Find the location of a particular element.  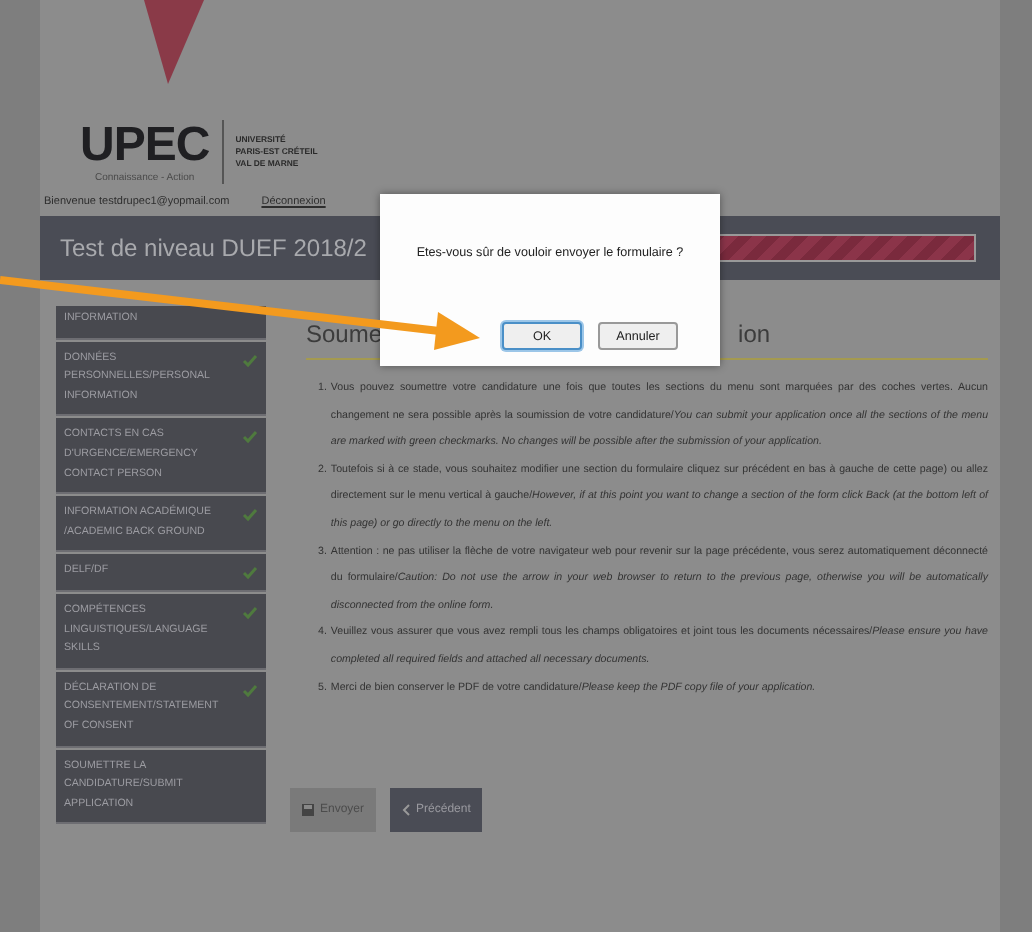

save-icon is located at coordinates (308, 810).